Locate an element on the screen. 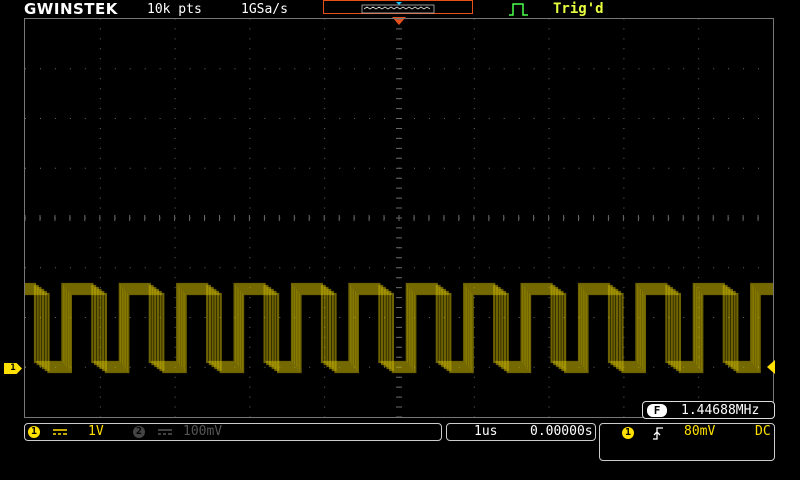  frequency-value: 1.44688MHz is located at coordinates (720, 410).